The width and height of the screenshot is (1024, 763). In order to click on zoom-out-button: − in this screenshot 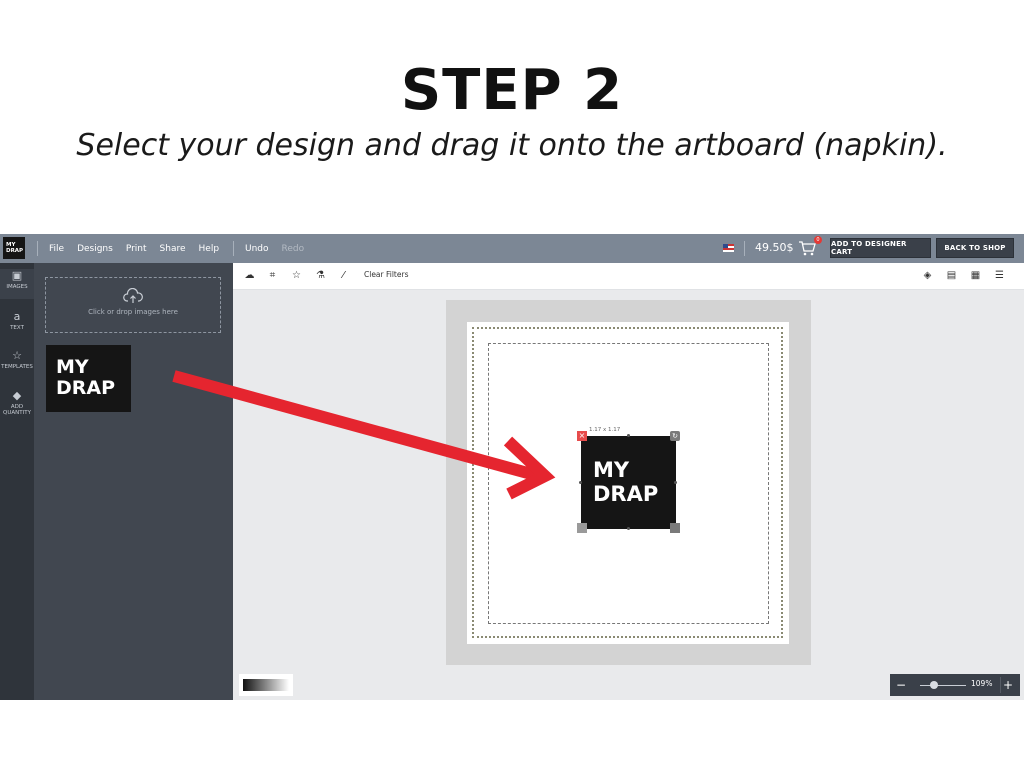, I will do `click(901, 685)`.